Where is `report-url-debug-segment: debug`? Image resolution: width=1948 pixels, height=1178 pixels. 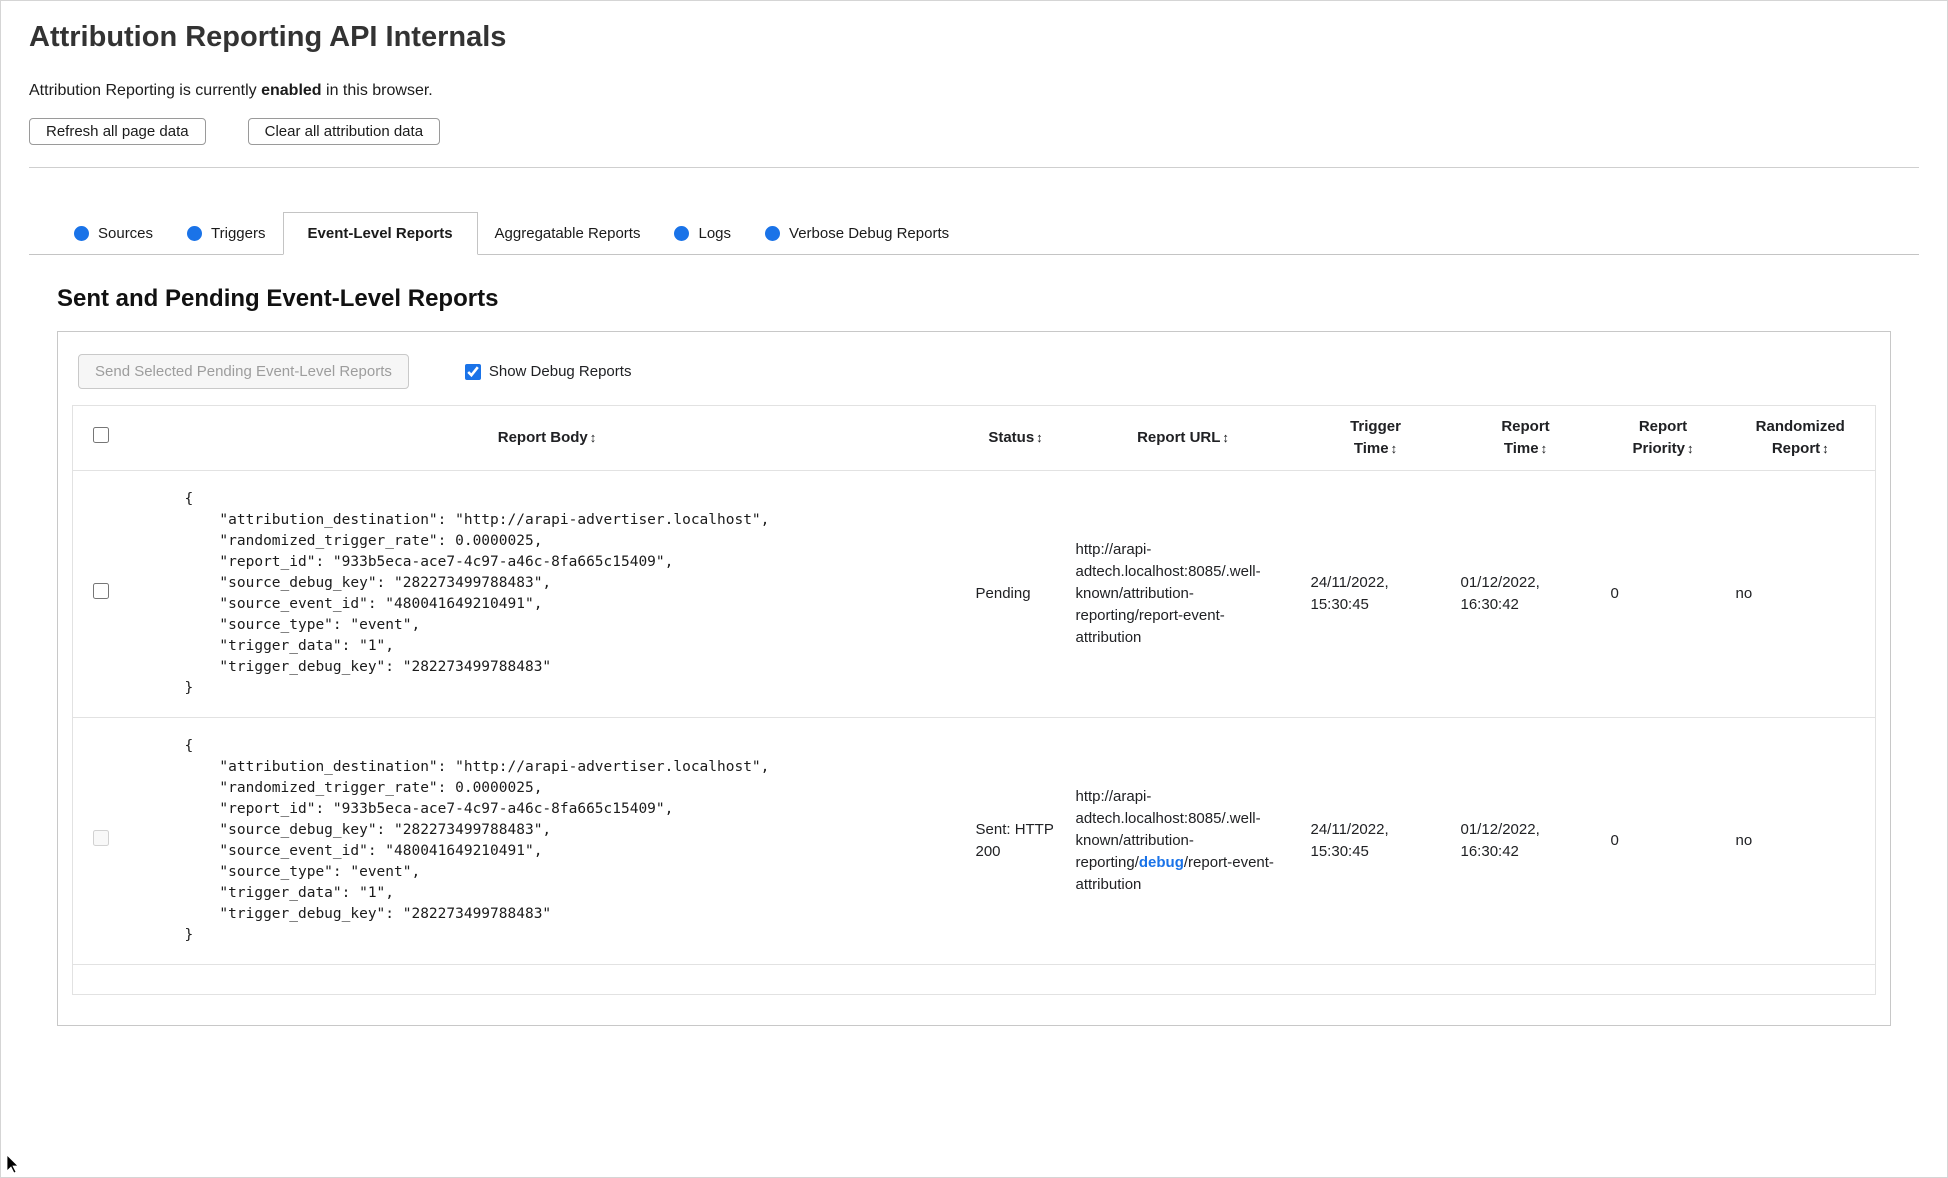 report-url-debug-segment: debug is located at coordinates (1161, 862).